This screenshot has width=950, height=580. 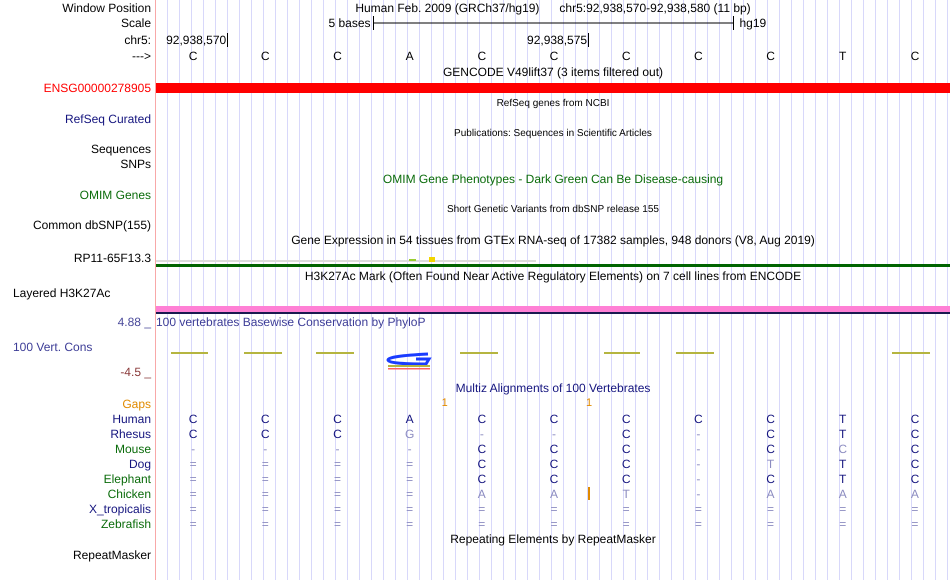 What do you see at coordinates (135, 23) in the screenshot?
I see `row-label: Scale` at bounding box center [135, 23].